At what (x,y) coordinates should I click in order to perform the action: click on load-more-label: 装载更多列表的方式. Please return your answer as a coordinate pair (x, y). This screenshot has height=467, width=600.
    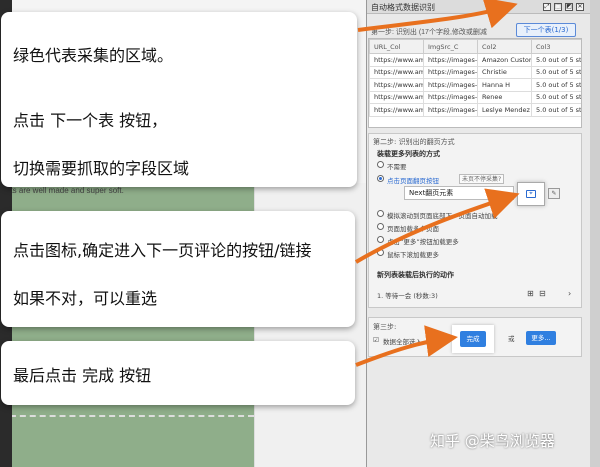
    Looking at the image, I should click on (408, 154).